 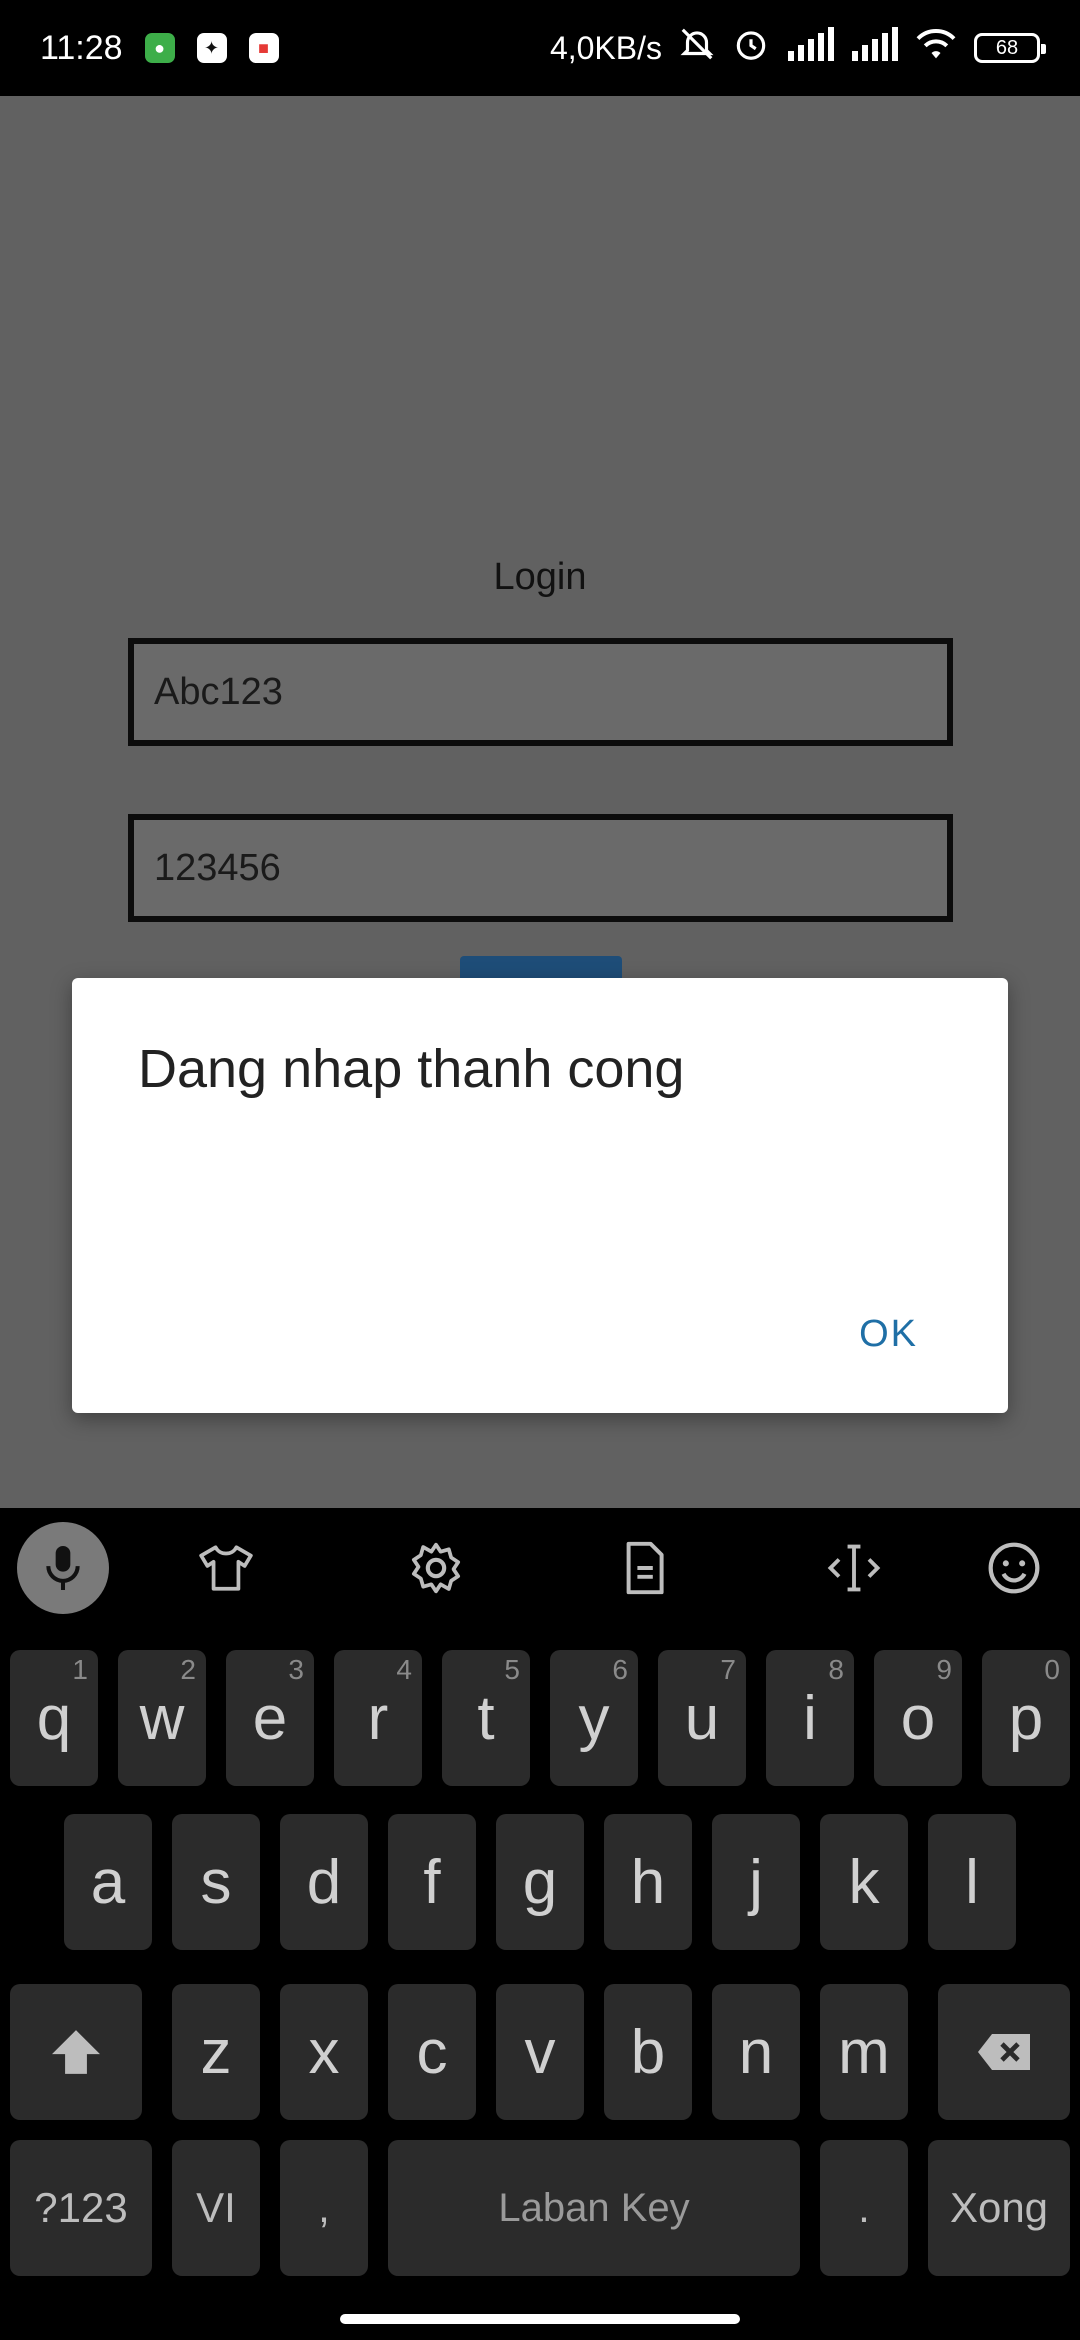 I want to click on key-hint: 3, so click(x=296, y=1669).